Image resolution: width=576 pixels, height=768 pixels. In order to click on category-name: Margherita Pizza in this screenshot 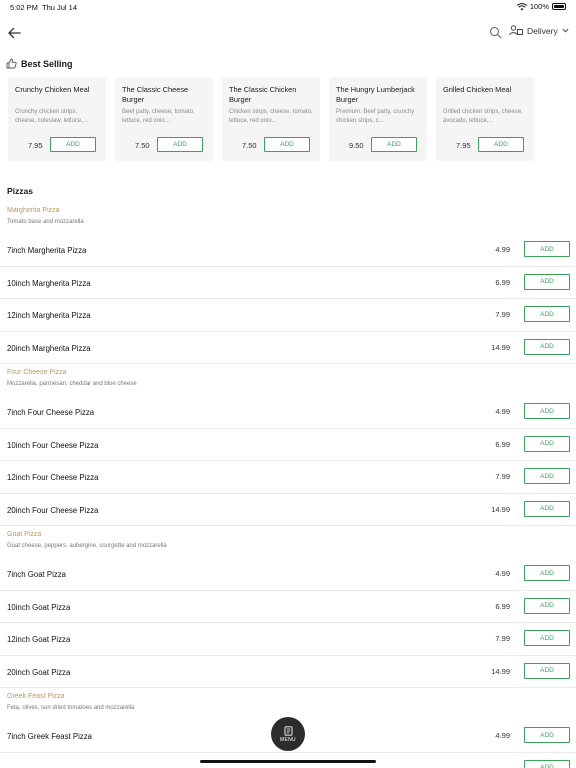, I will do `click(33, 210)`.